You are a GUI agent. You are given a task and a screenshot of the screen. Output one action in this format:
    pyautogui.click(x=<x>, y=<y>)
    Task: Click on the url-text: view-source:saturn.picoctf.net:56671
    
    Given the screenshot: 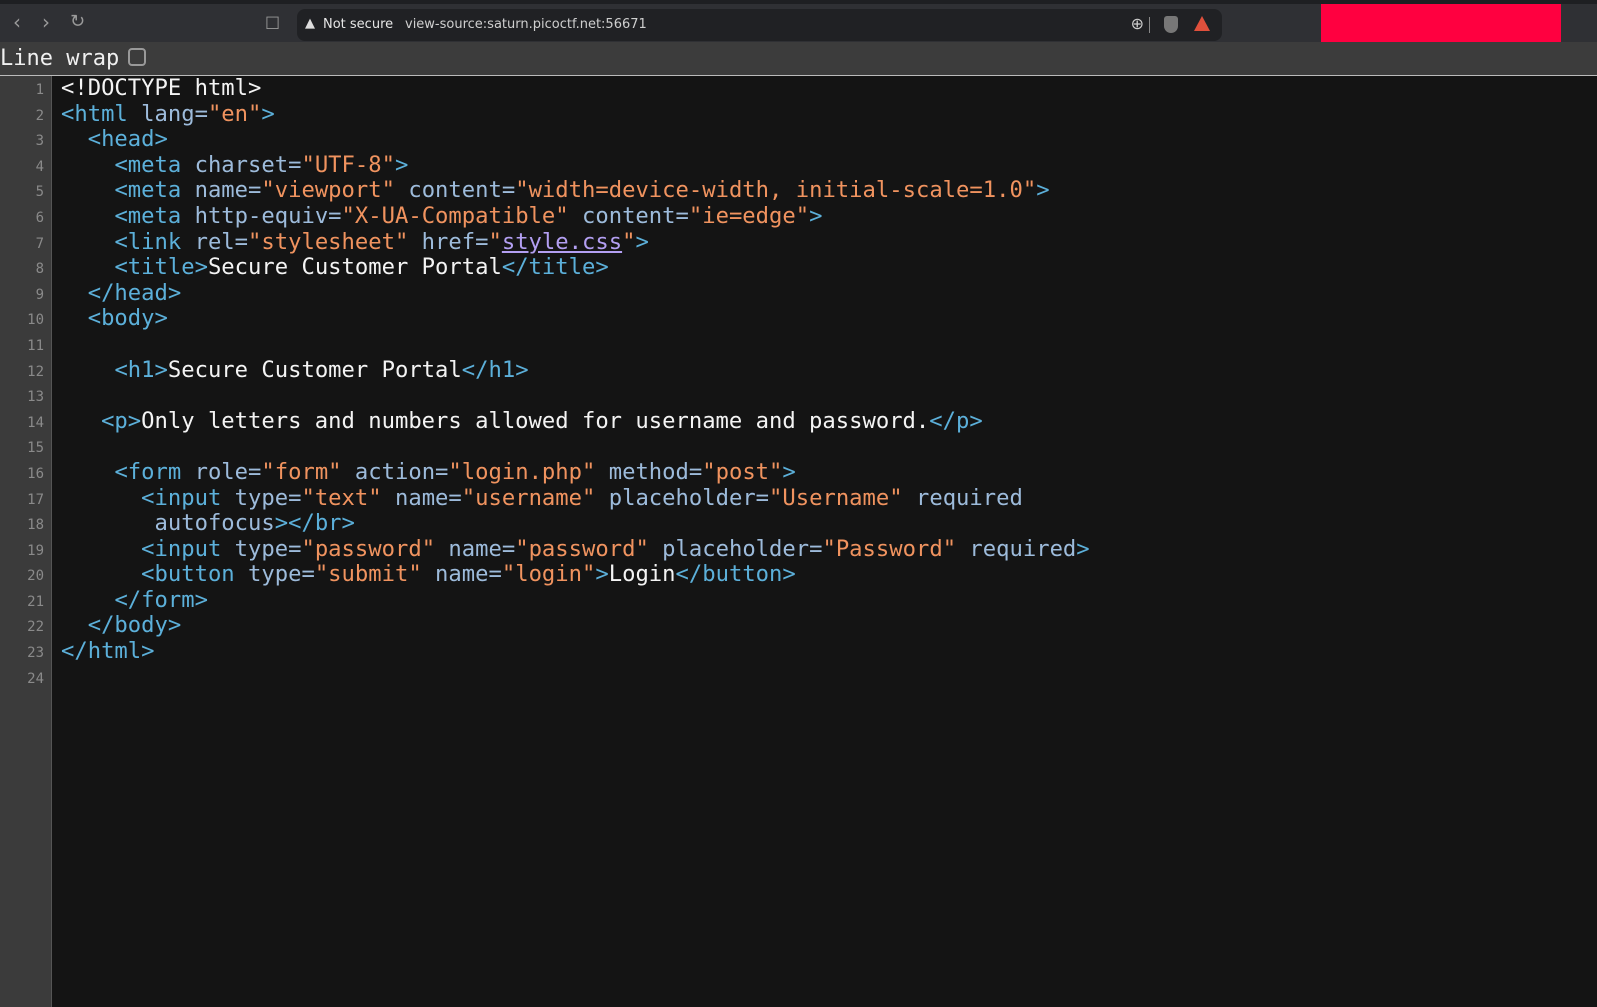 What is the action you would take?
    pyautogui.click(x=526, y=24)
    